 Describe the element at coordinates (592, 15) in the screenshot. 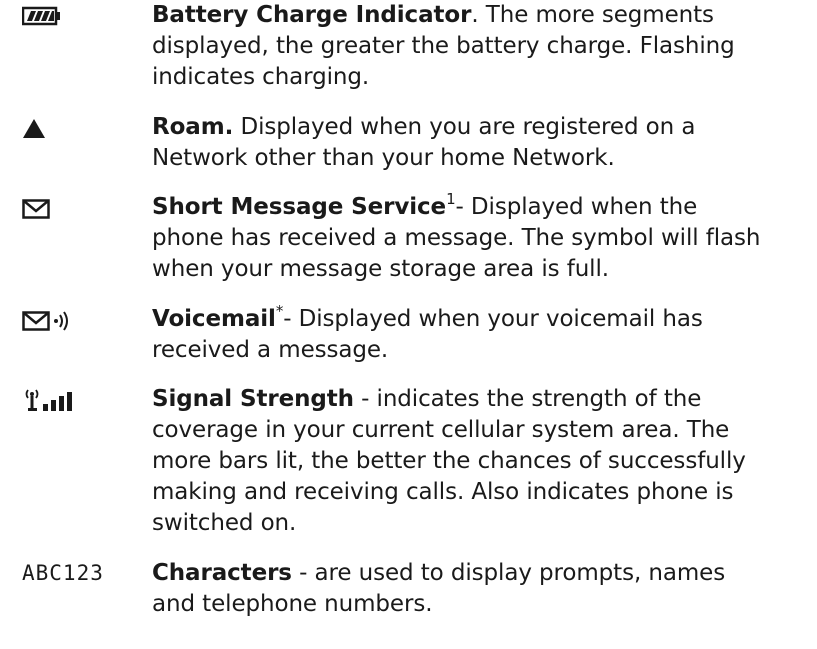

I see `battery-after-term: . The more segments` at that location.